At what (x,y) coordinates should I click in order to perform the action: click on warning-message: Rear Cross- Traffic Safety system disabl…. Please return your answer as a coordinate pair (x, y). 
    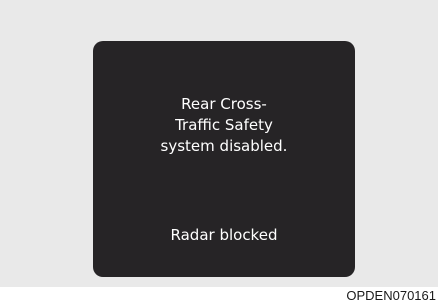
    Looking at the image, I should click on (224, 125).